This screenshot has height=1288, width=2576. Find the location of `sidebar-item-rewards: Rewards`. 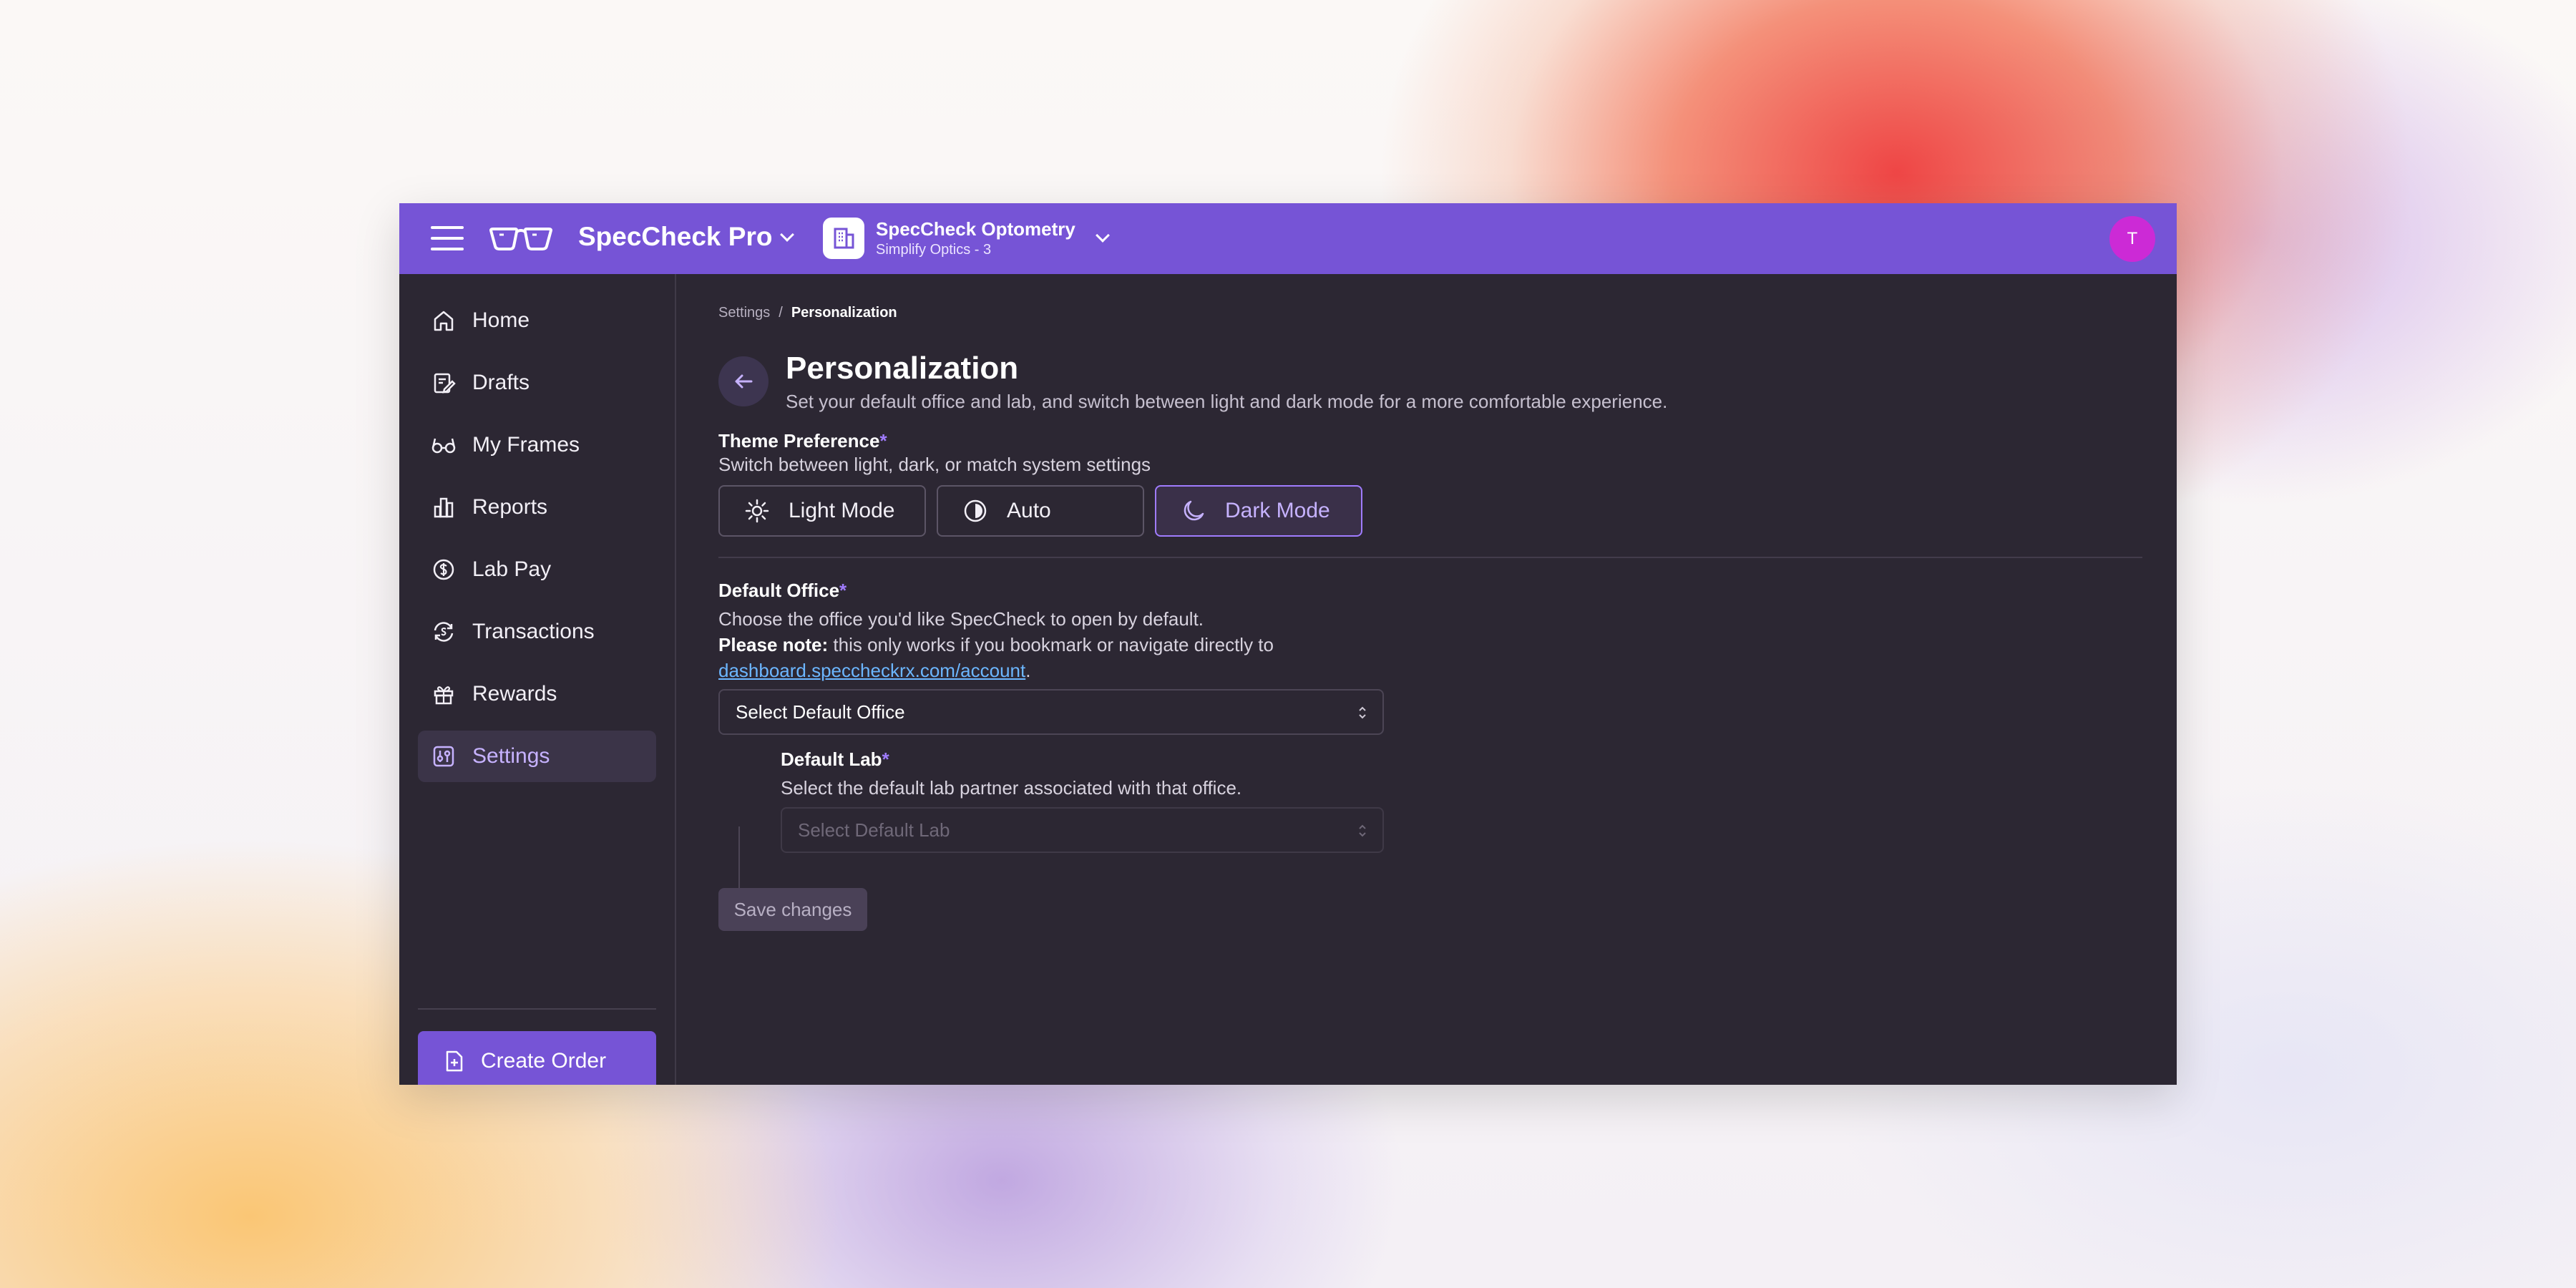

sidebar-item-rewards: Rewards is located at coordinates (537, 694).